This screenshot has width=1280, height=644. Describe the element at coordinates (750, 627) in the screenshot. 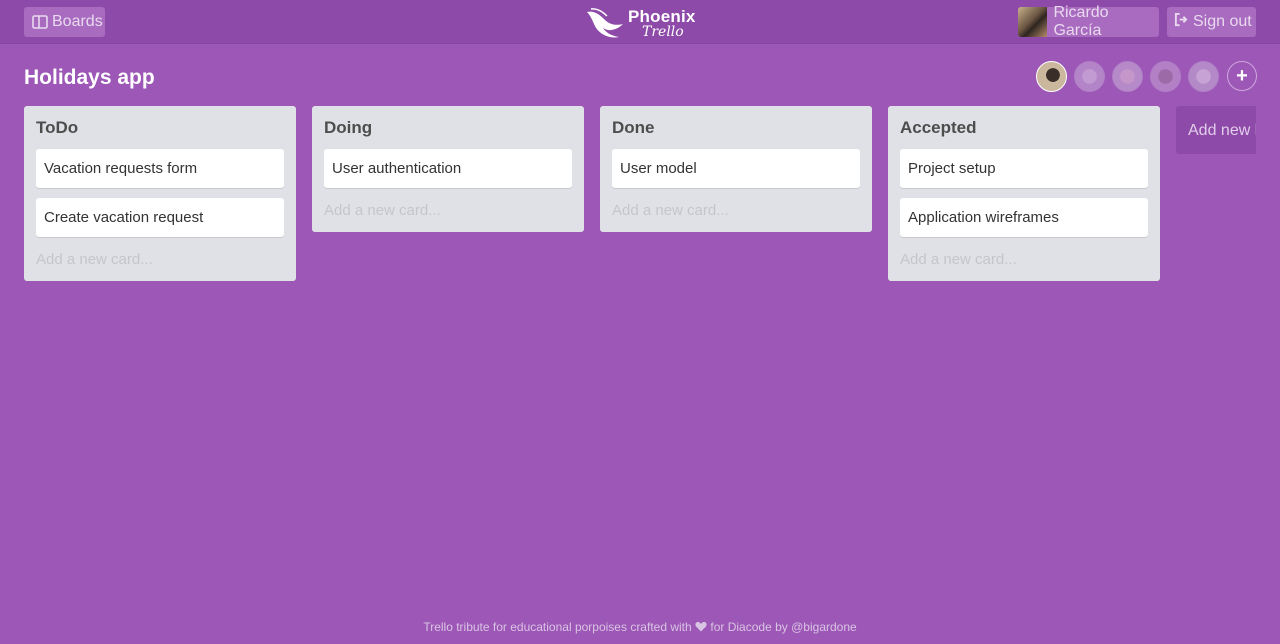

I see `diacode-link: Diacode` at that location.